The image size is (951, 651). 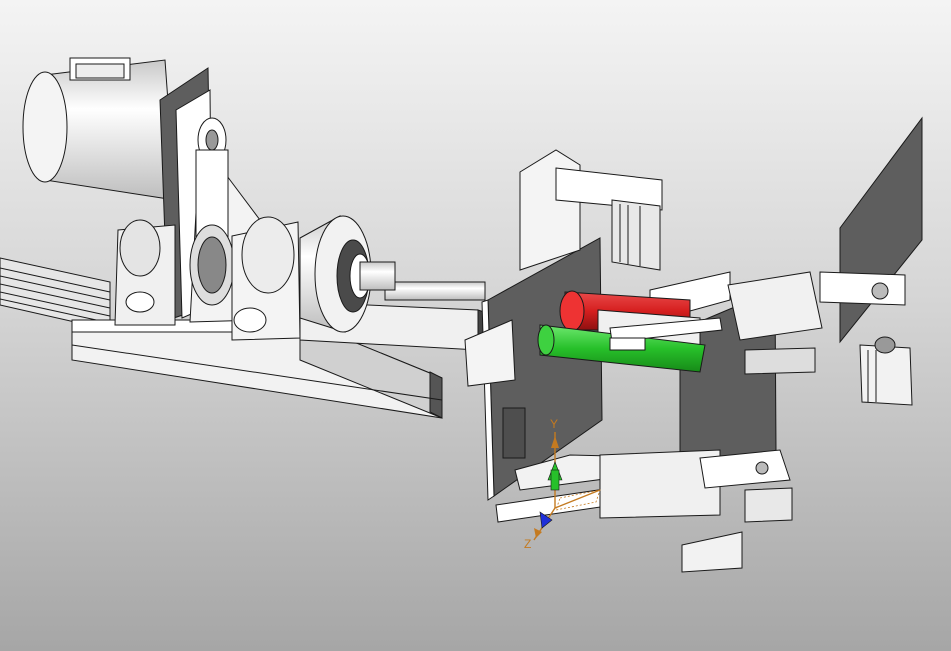 What do you see at coordinates (527, 544) in the screenshot?
I see `axis-label-z: Z` at bounding box center [527, 544].